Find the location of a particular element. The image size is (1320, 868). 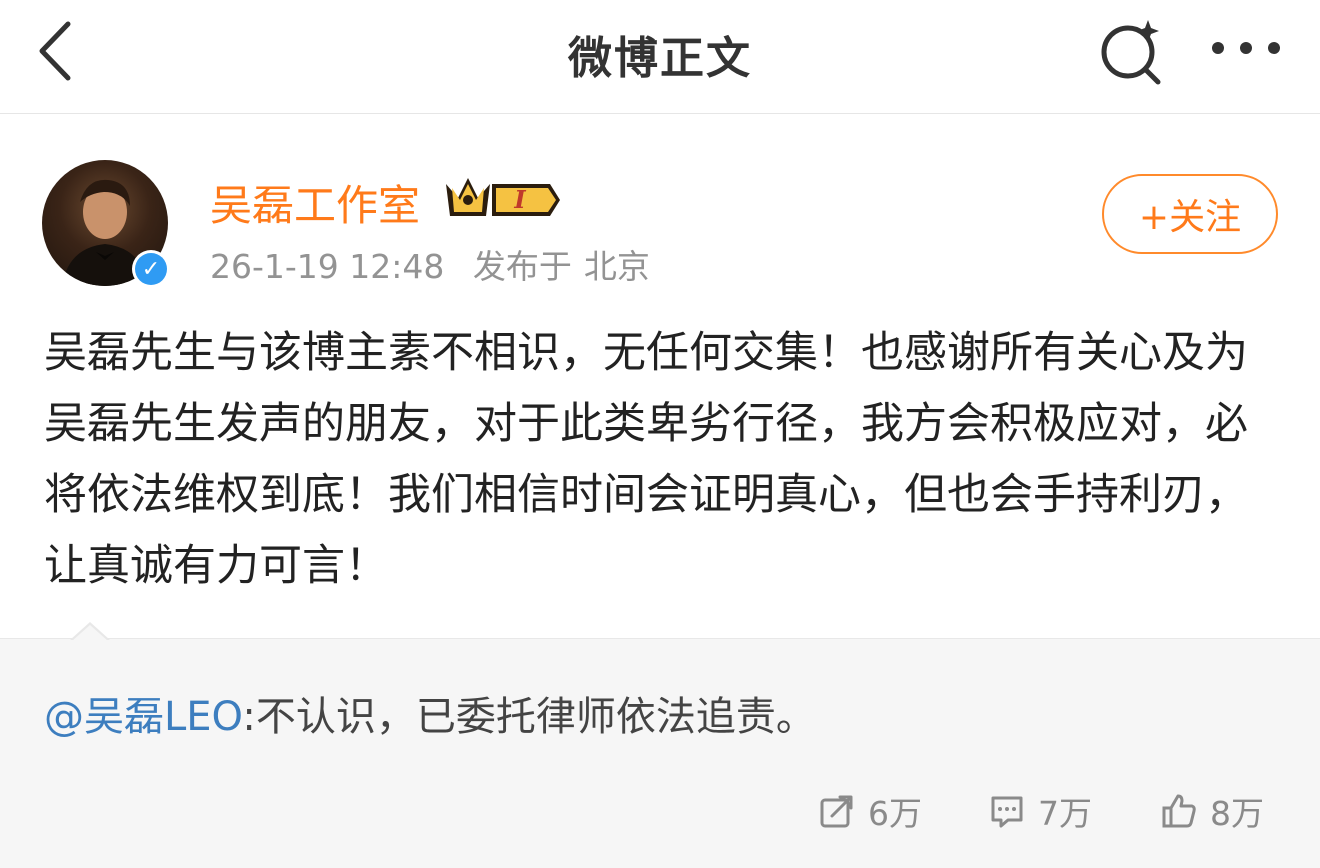

member-level-text: I is located at coordinates (519, 199).